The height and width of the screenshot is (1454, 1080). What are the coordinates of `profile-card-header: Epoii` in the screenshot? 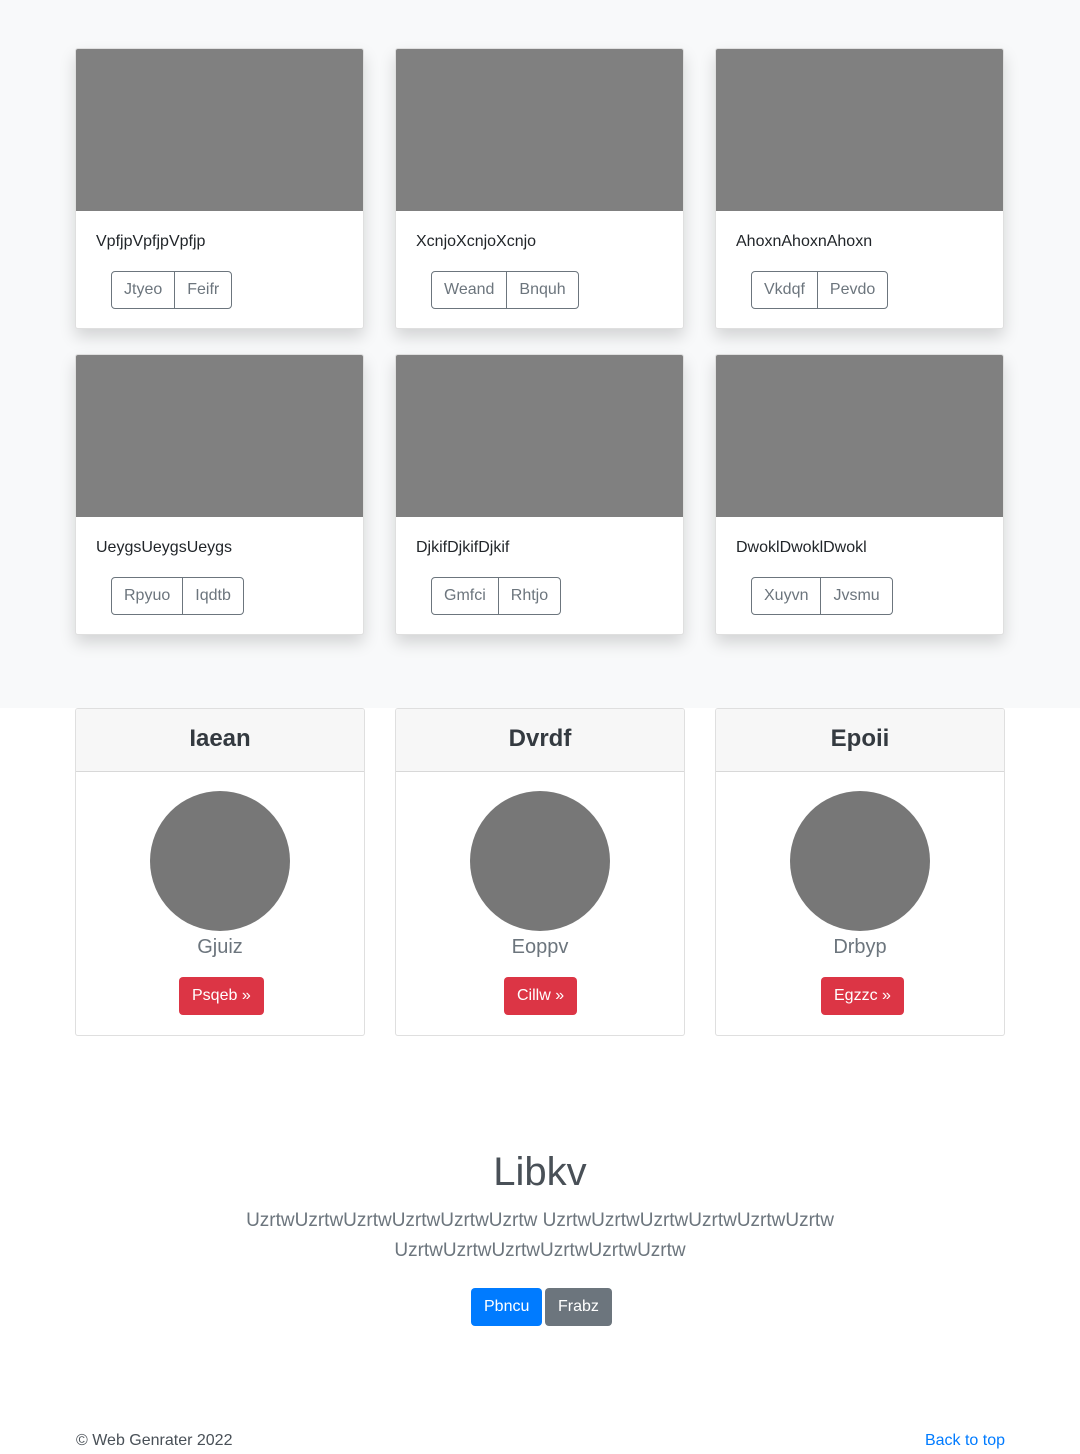 It's located at (860, 740).